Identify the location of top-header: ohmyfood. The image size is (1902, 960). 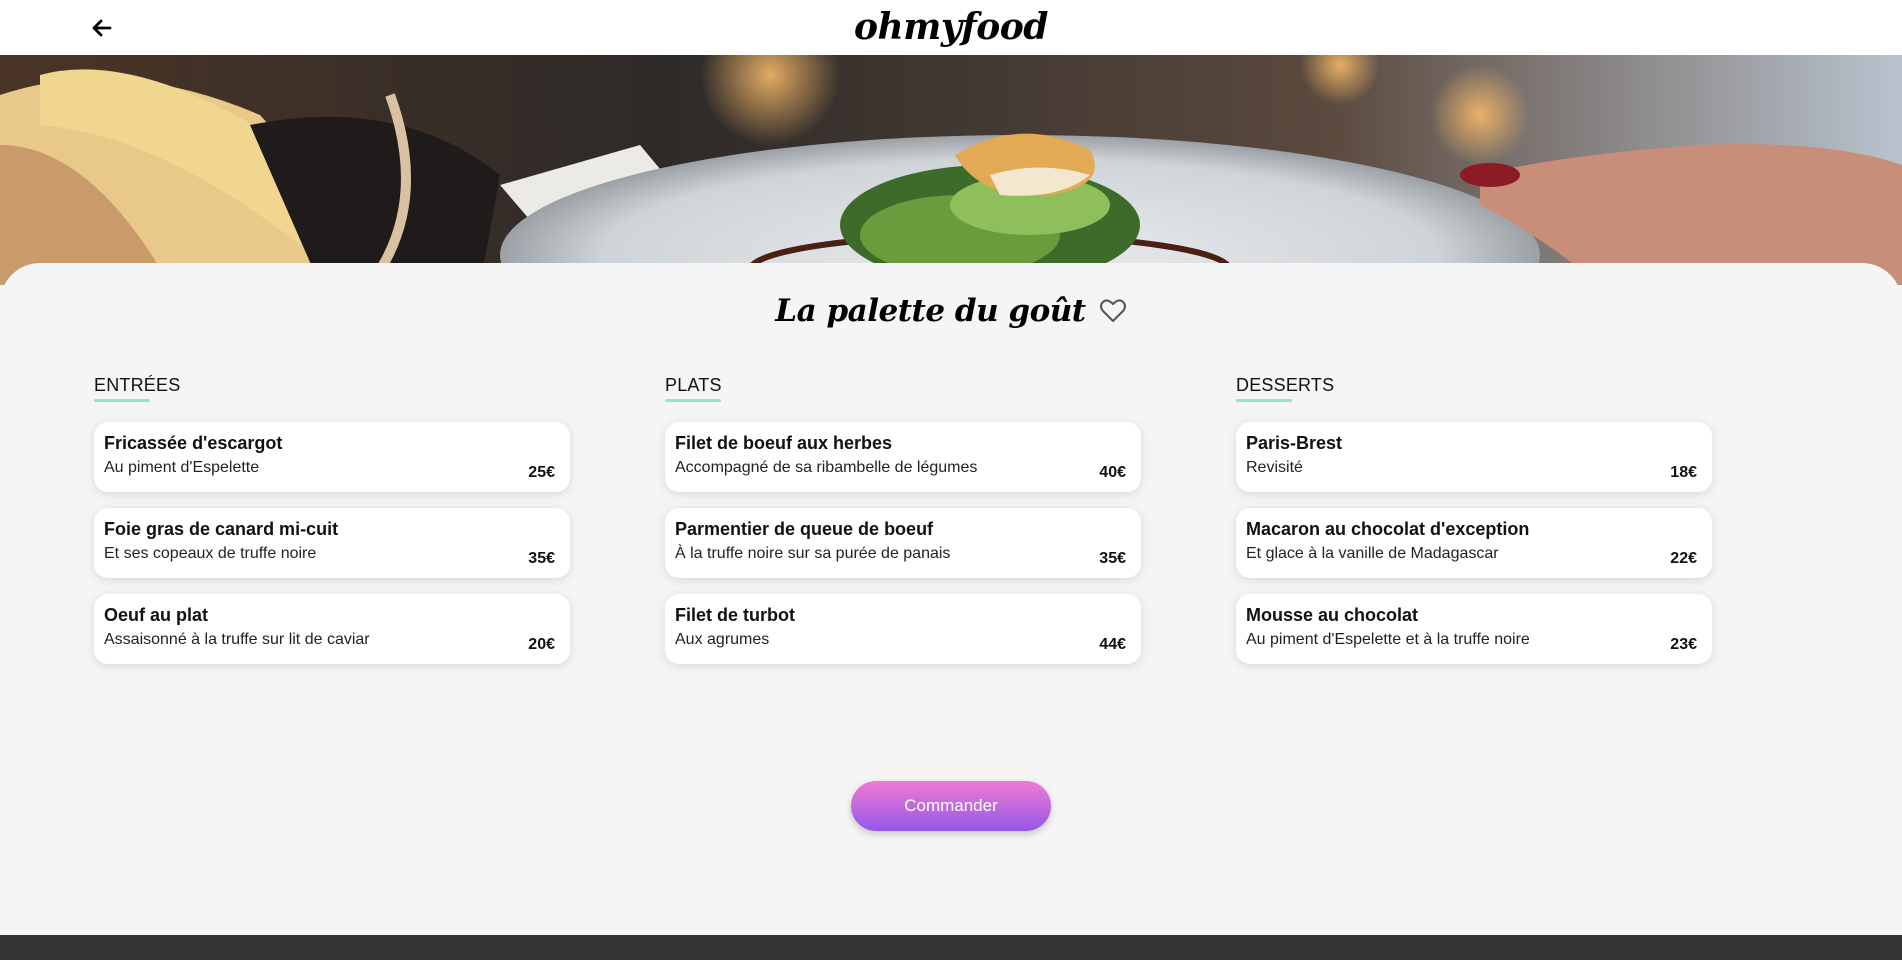
(951, 27).